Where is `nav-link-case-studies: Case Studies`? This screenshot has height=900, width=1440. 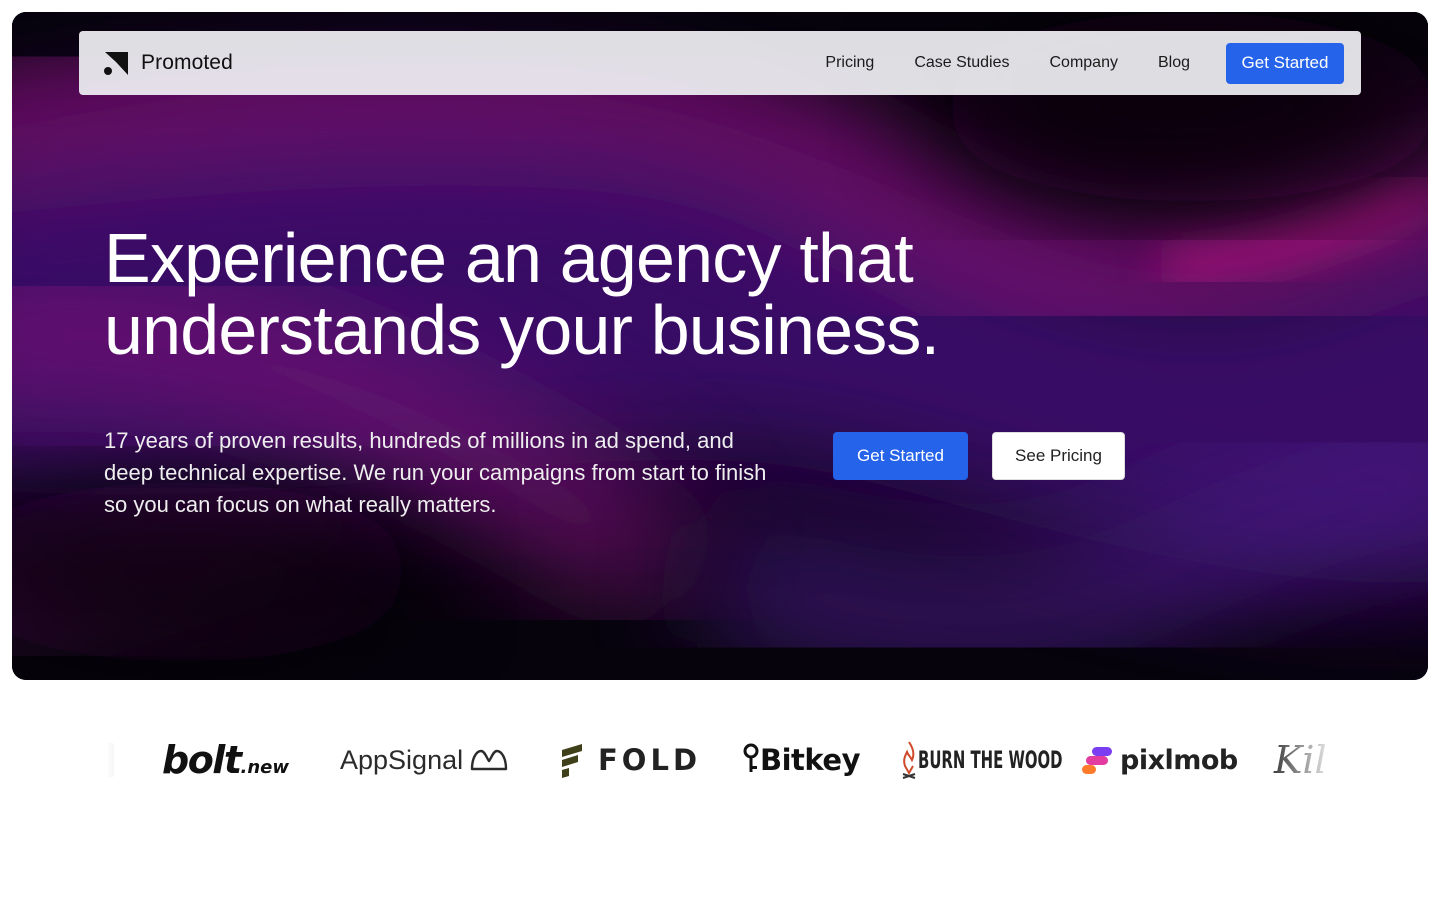 nav-link-case-studies: Case Studies is located at coordinates (961, 63).